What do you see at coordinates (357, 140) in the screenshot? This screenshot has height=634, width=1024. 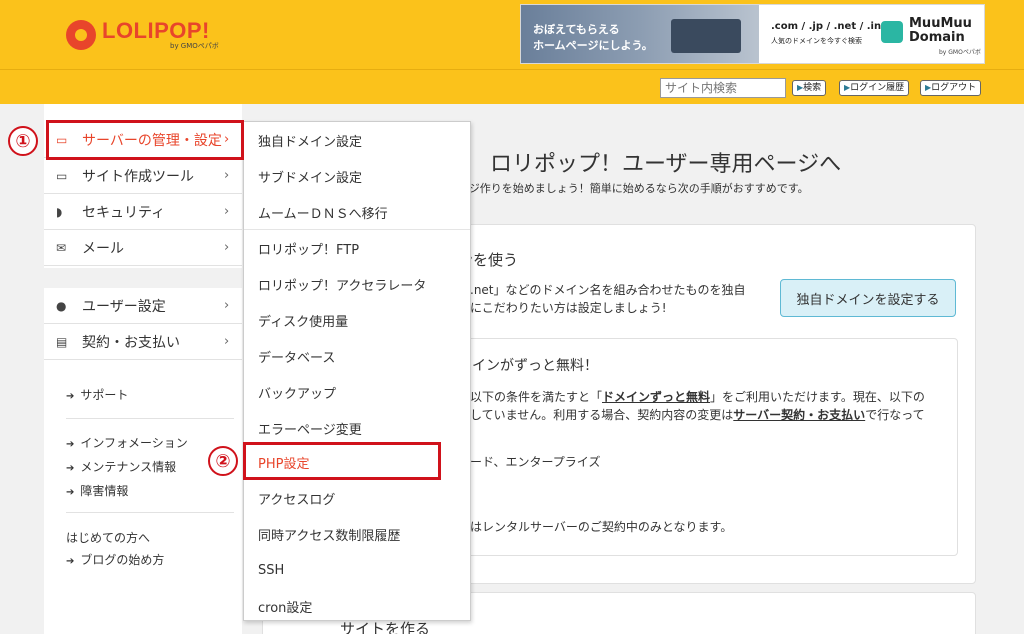 I see `menu-item-custom-domain: 独自ドメイン設定` at bounding box center [357, 140].